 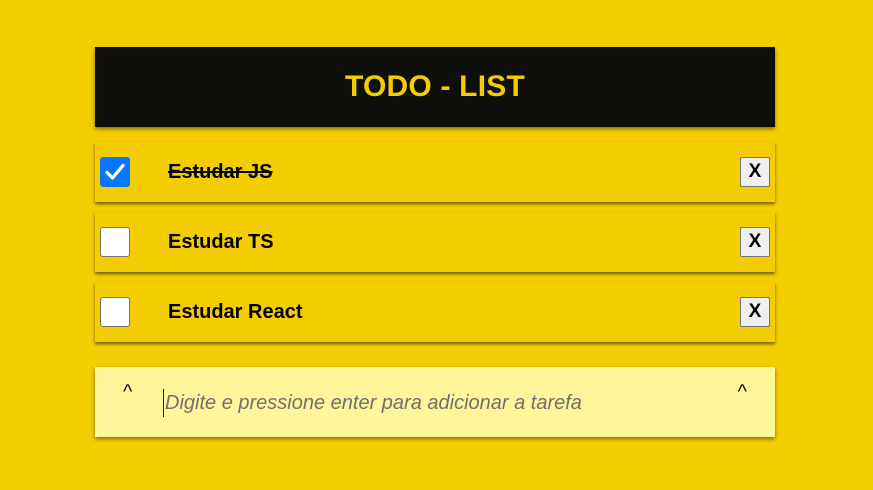 What do you see at coordinates (414, 403) in the screenshot?
I see `new-task-input` at bounding box center [414, 403].